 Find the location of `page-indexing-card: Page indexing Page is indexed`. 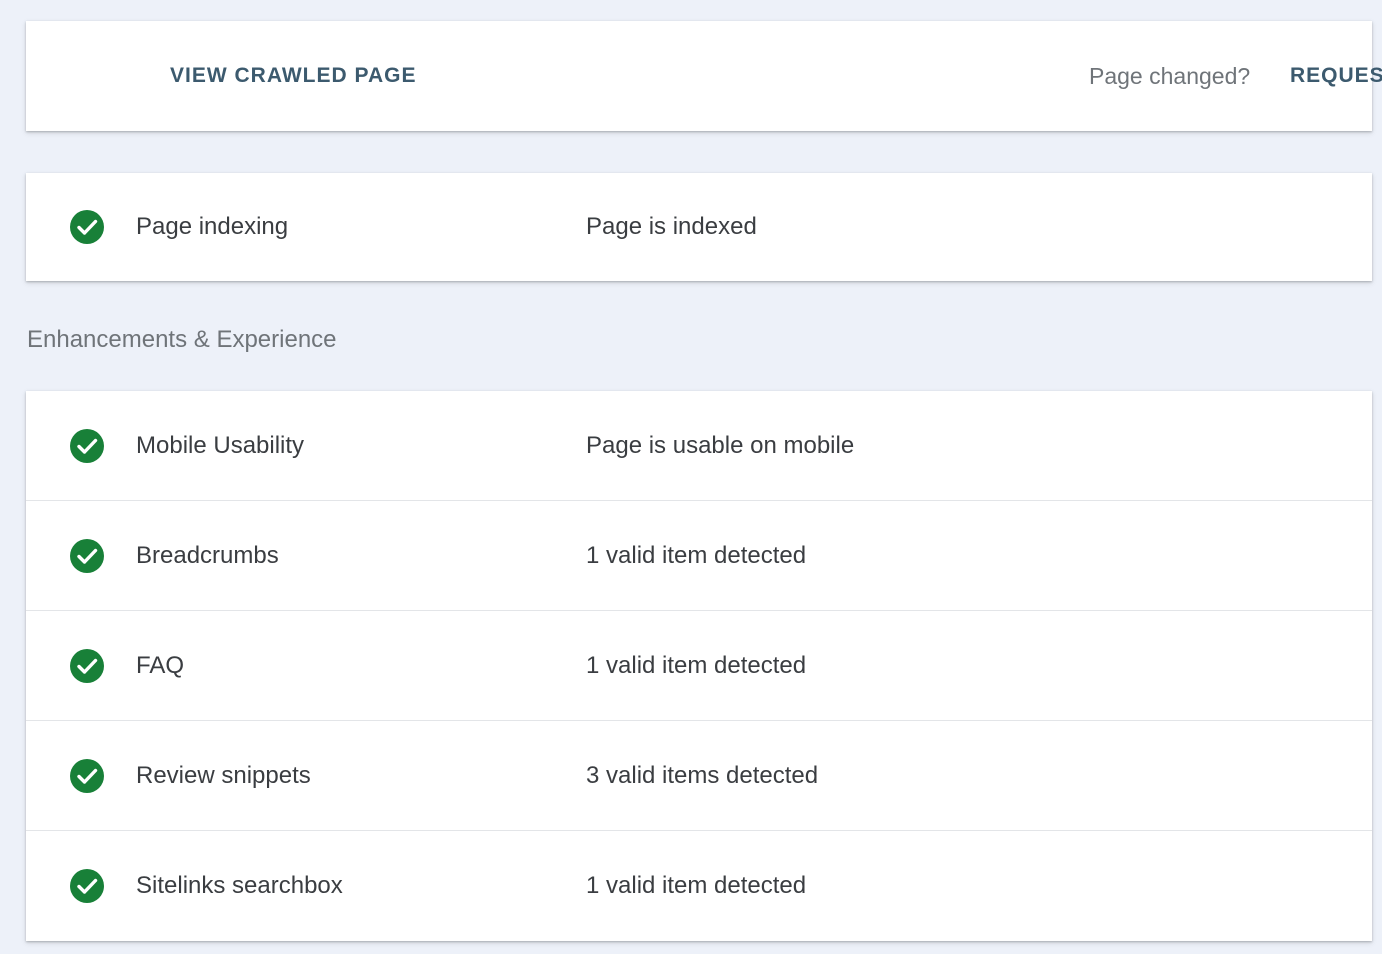

page-indexing-card: Page indexing Page is indexed is located at coordinates (699, 227).